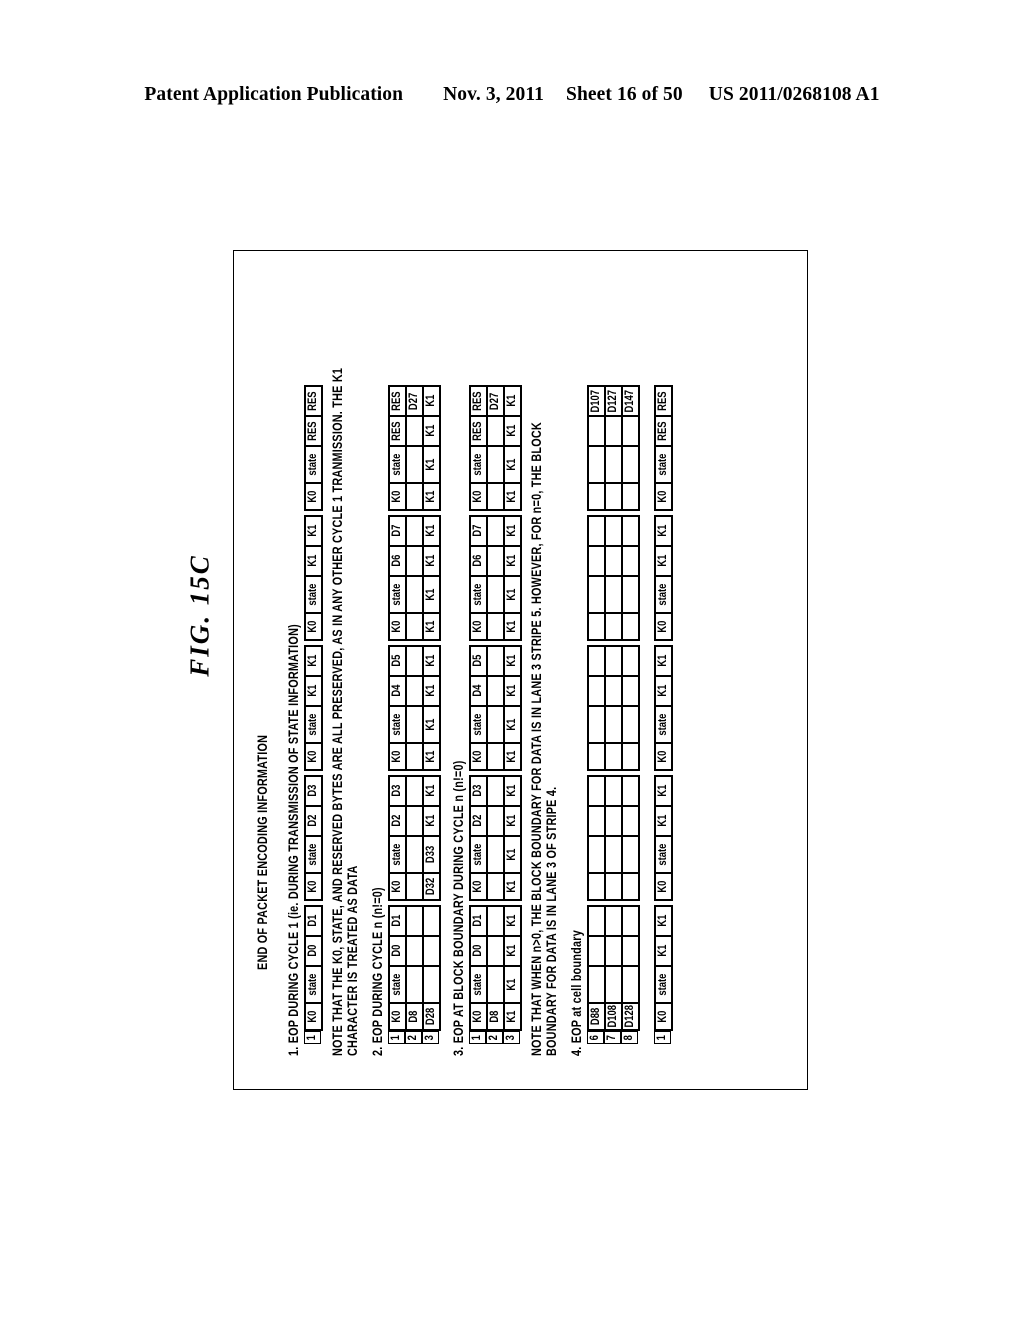 This screenshot has height=1320, width=1024. I want to click on packet-cell: D2, so click(397, 821).